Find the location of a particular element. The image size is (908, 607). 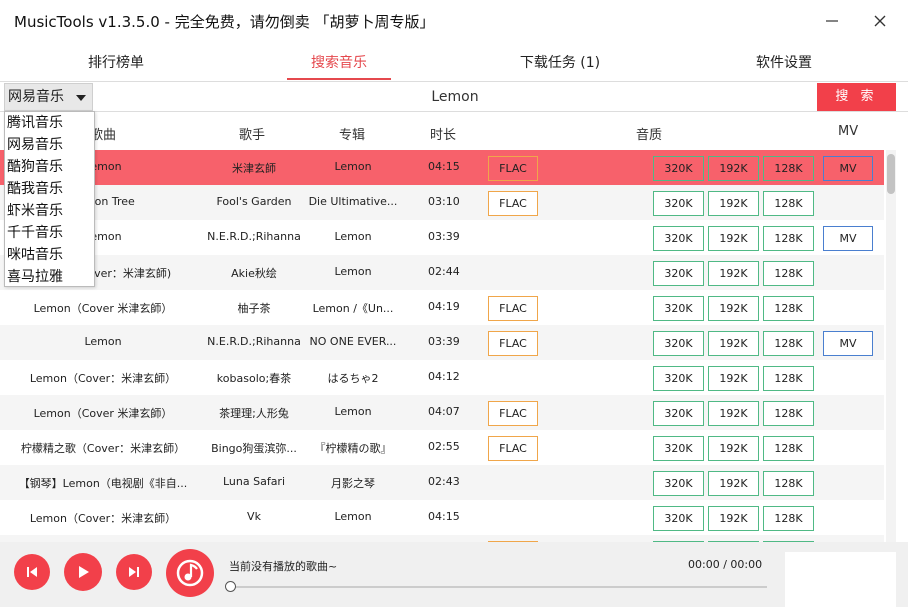

play-icon is located at coordinates (84, 572).